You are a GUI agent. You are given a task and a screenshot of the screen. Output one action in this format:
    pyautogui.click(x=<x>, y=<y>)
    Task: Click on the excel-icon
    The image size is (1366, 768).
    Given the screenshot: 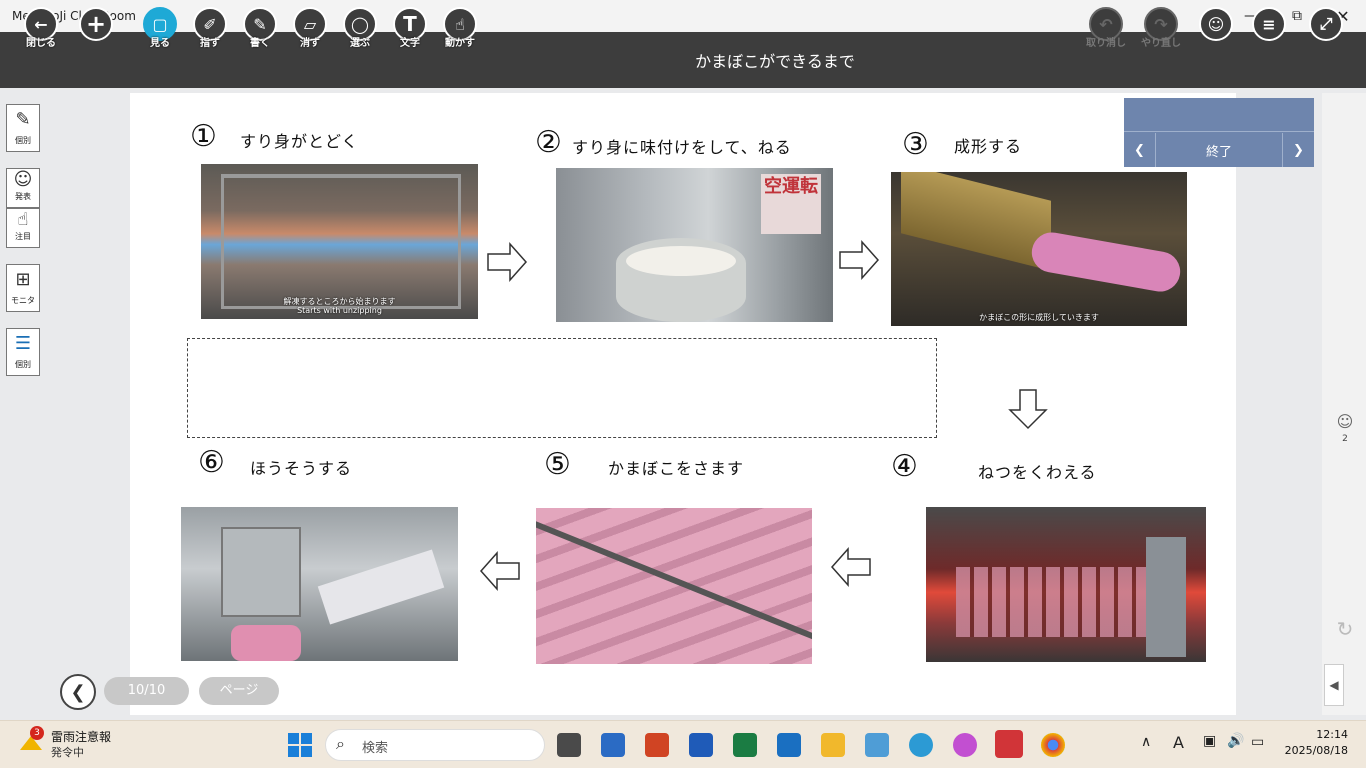 What is the action you would take?
    pyautogui.click(x=745, y=745)
    